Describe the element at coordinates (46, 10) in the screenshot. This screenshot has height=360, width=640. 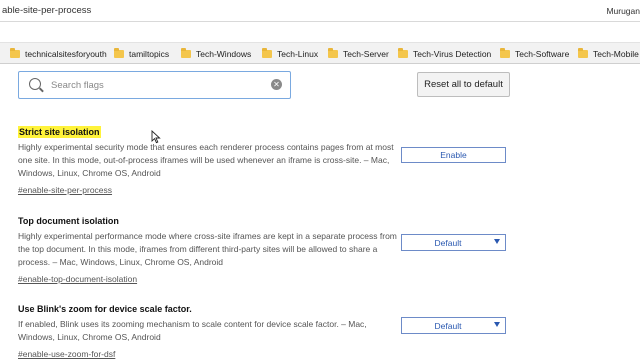
I see `address-url: able-site-per-process` at that location.